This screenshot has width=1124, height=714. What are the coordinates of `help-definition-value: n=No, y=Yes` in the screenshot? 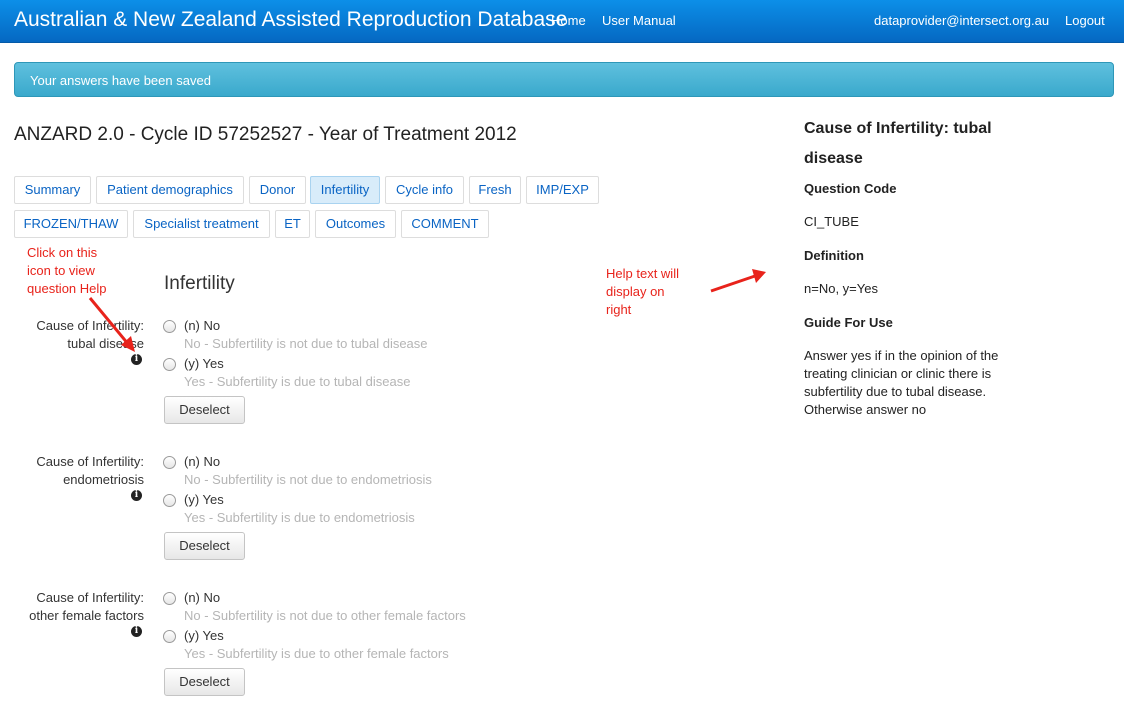 It's located at (841, 288).